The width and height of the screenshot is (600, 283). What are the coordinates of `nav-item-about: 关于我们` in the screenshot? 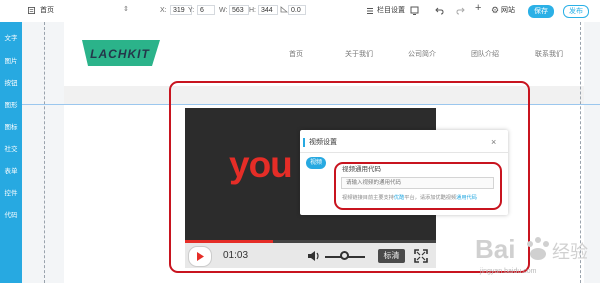 It's located at (359, 55).